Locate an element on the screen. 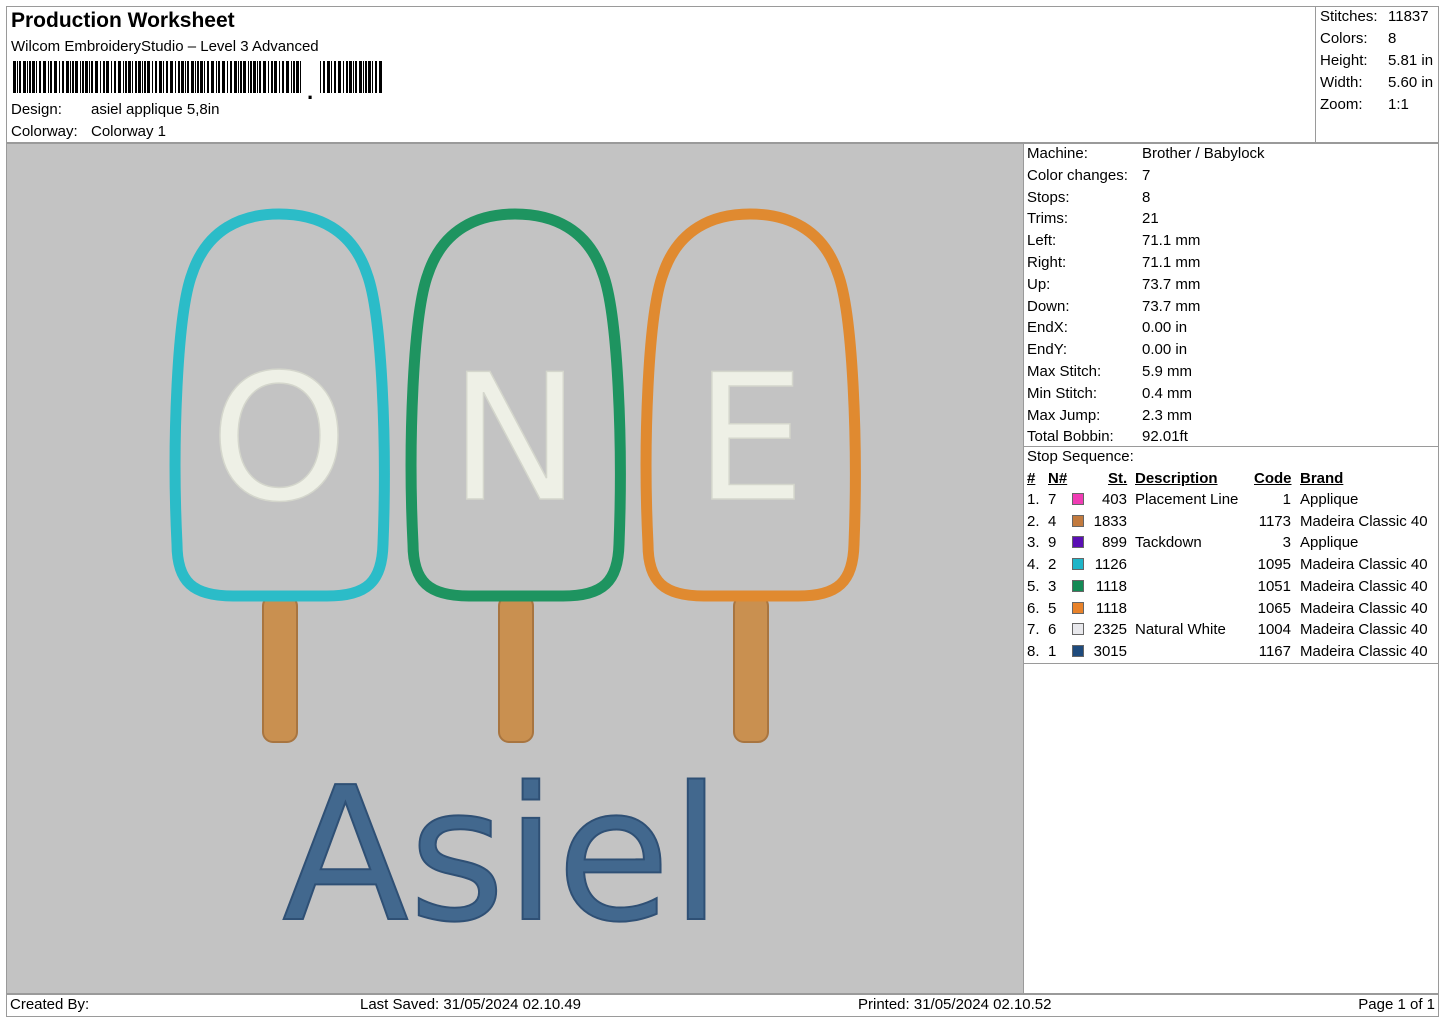 This screenshot has width=1445, height=1021. info-label: Right: is located at coordinates (1047, 262).